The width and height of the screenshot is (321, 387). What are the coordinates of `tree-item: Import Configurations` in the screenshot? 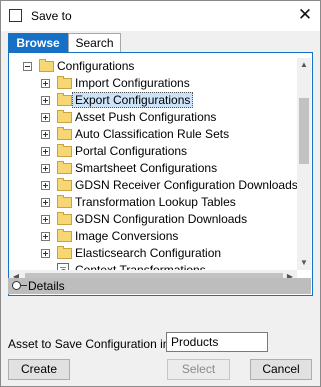 It's located at (153, 83).